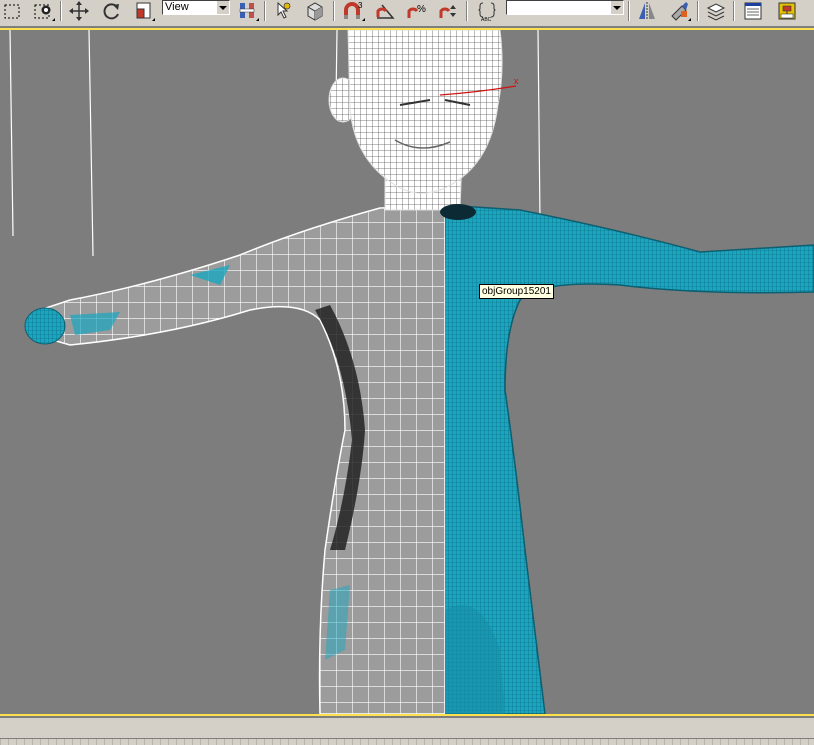 Image resolution: width=814 pixels, height=745 pixels. What do you see at coordinates (487, 11) in the screenshot?
I see `edit-named-selection-icon: ABC` at bounding box center [487, 11].